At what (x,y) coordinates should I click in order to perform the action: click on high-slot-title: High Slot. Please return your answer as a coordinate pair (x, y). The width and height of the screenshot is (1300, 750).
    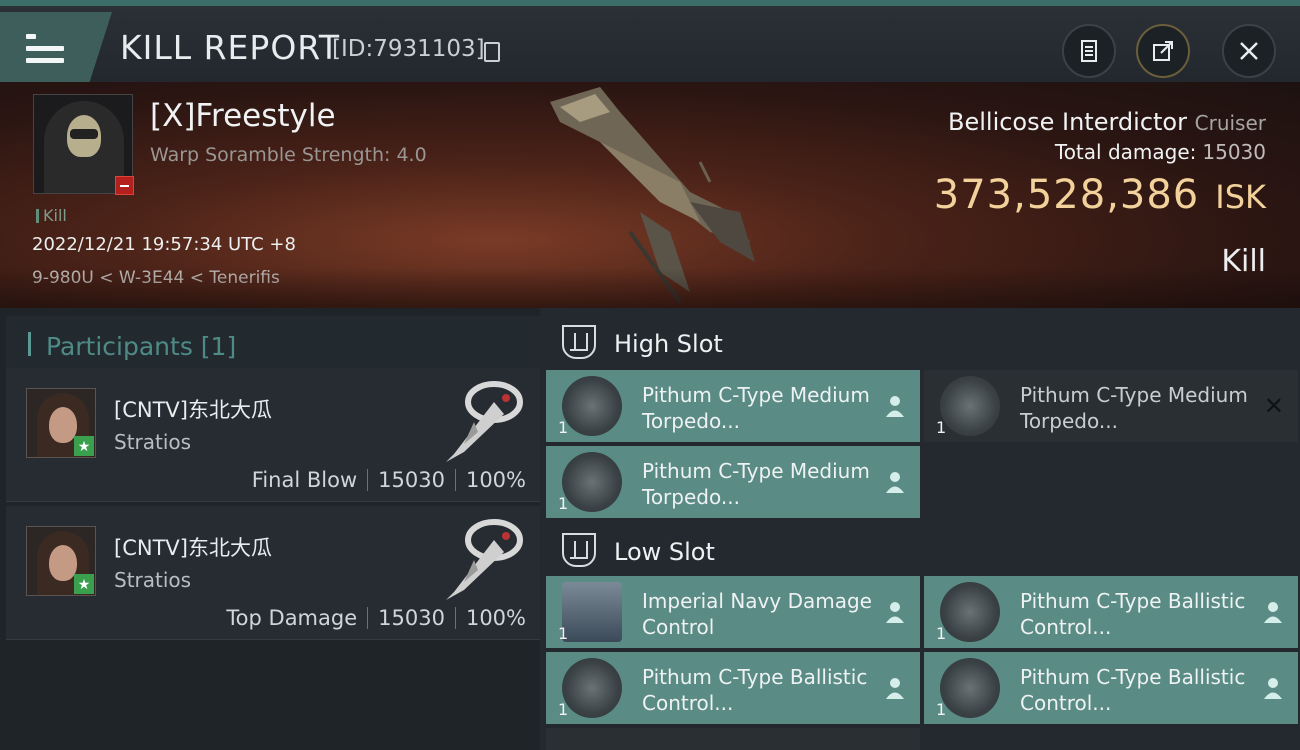
    Looking at the image, I should click on (668, 344).